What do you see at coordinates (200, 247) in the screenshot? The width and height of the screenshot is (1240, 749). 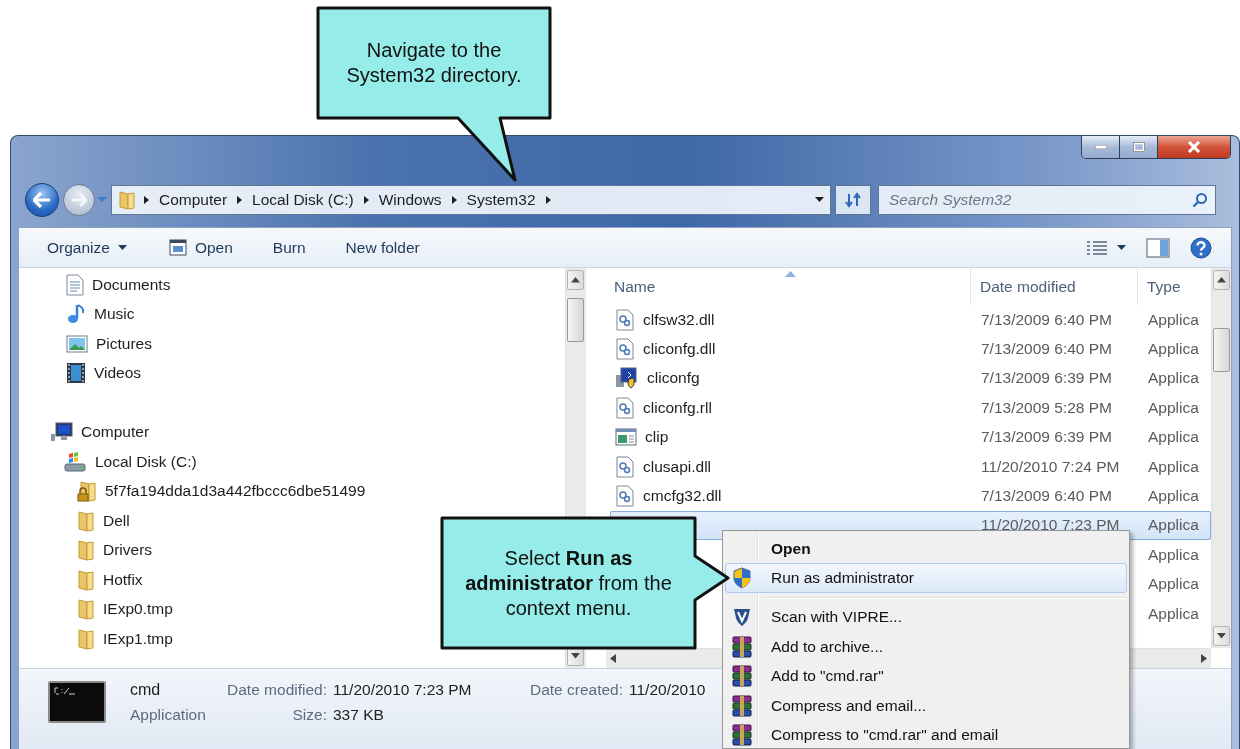 I see `toolbar-button: Open` at bounding box center [200, 247].